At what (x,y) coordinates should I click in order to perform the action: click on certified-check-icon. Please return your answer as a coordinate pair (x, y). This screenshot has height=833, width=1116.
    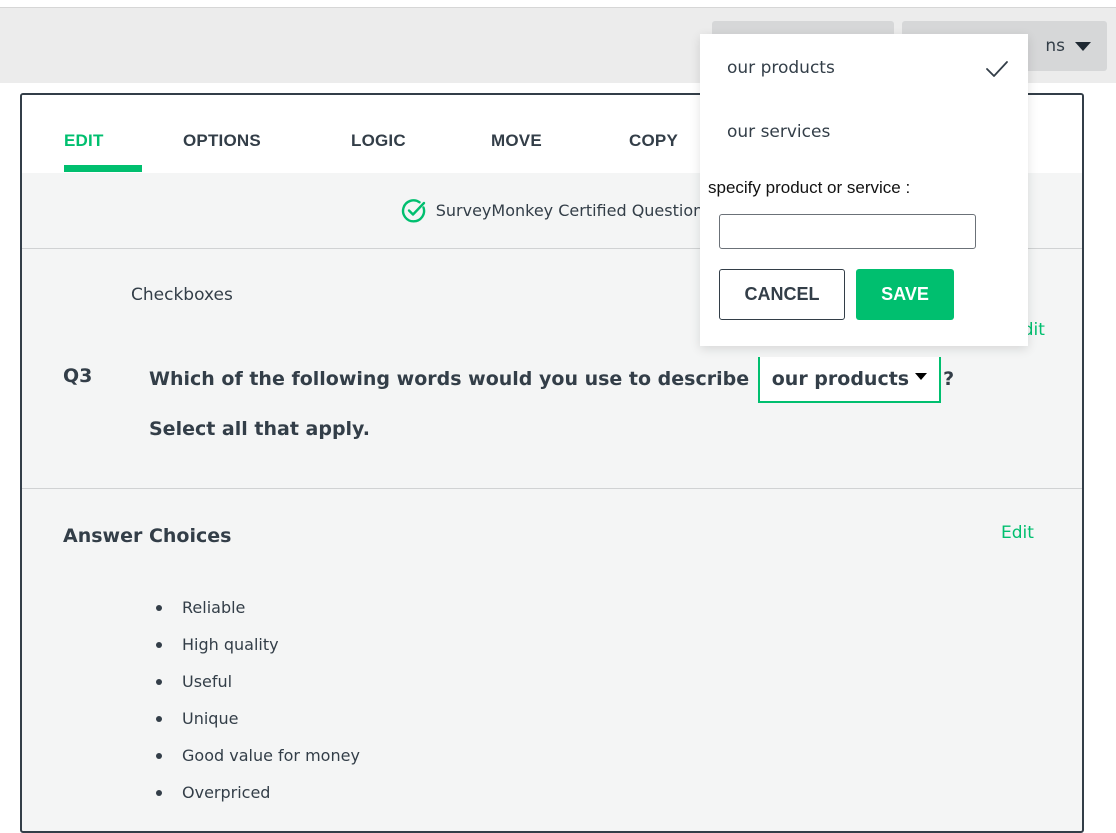
    Looking at the image, I should click on (413, 210).